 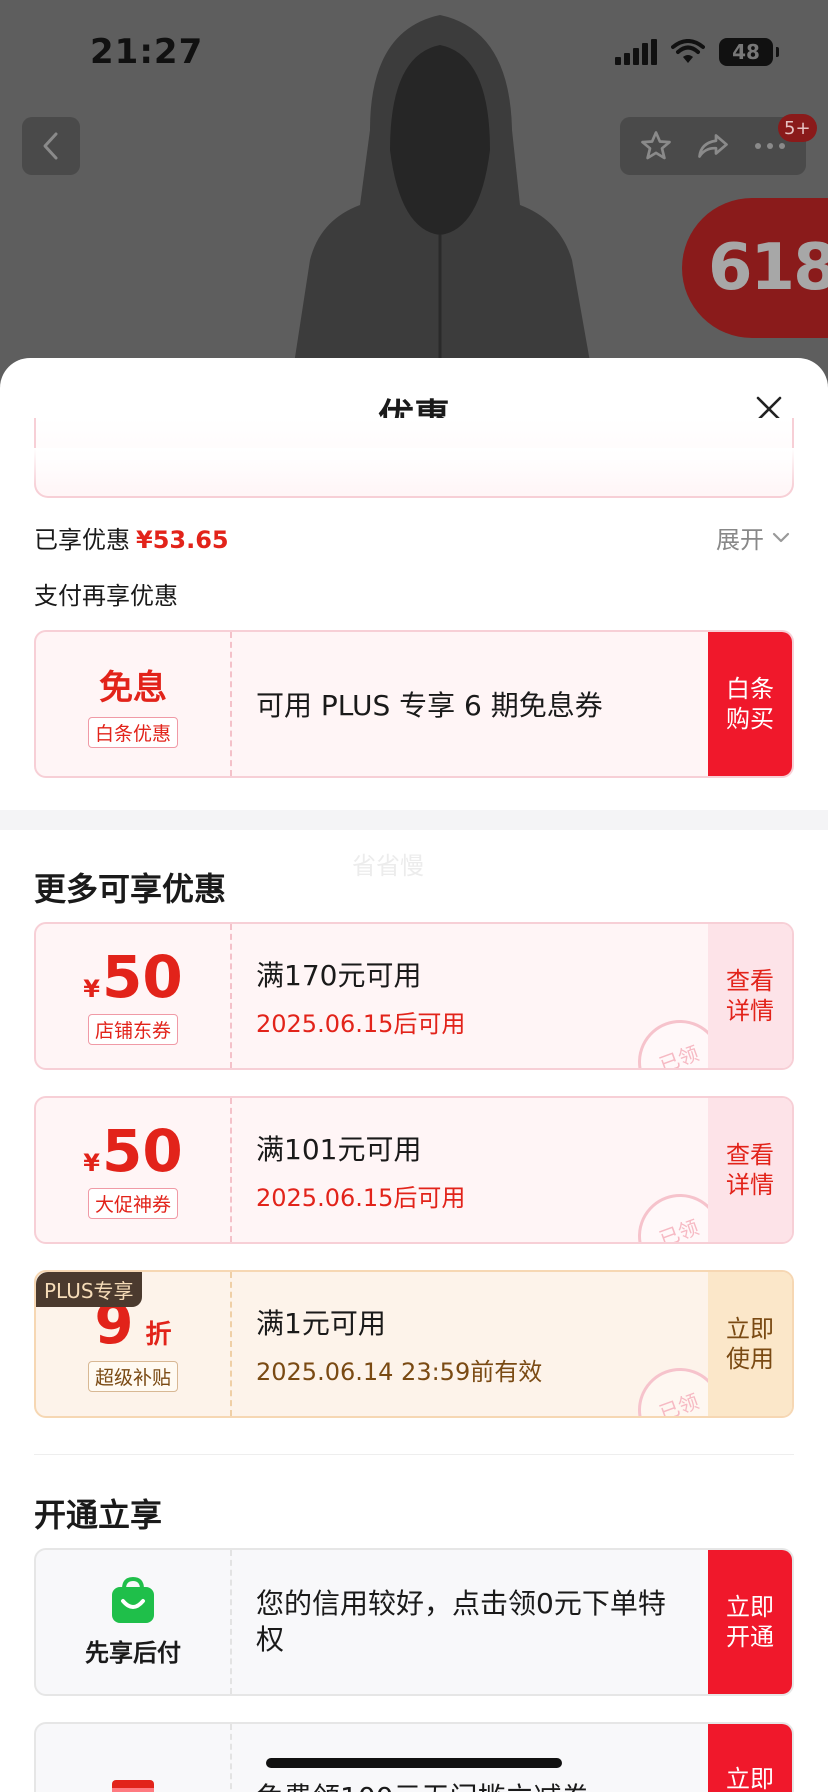 What do you see at coordinates (414, 996) in the screenshot?
I see `coupon-card: ¥ 50 店铺东券 满170元可用 2025.06.15后可用 已领 查看详情` at bounding box center [414, 996].